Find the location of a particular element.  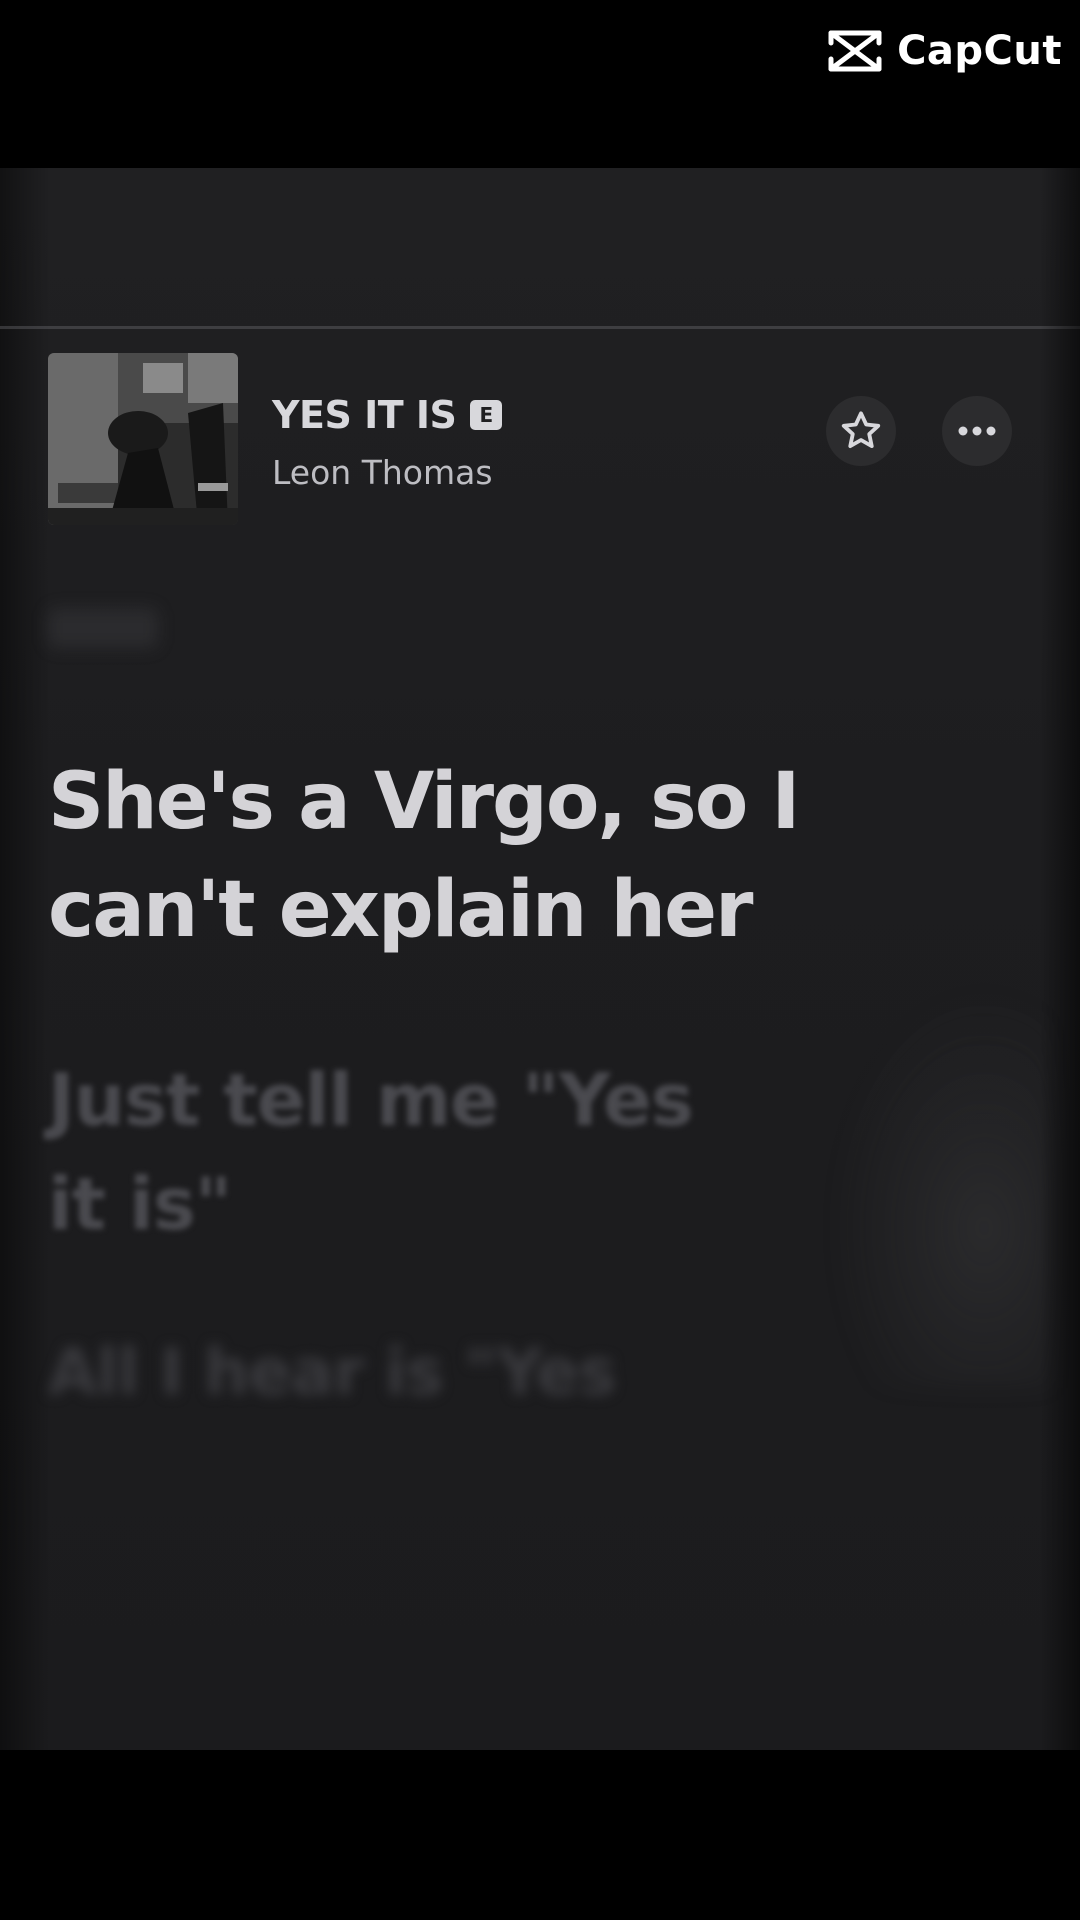

capcut-logo-icon is located at coordinates (855, 51).